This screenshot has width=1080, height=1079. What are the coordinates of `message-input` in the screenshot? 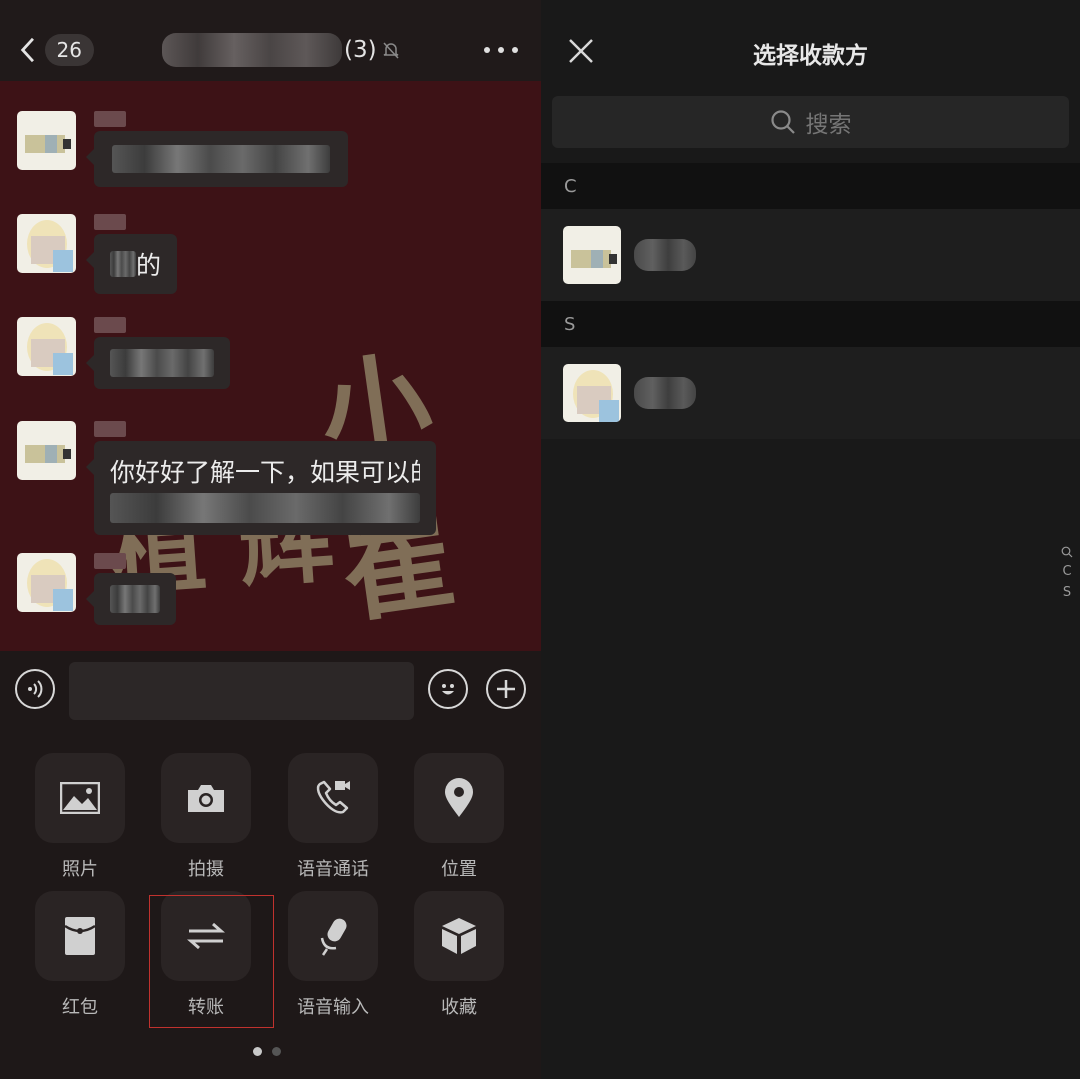 It's located at (241, 691).